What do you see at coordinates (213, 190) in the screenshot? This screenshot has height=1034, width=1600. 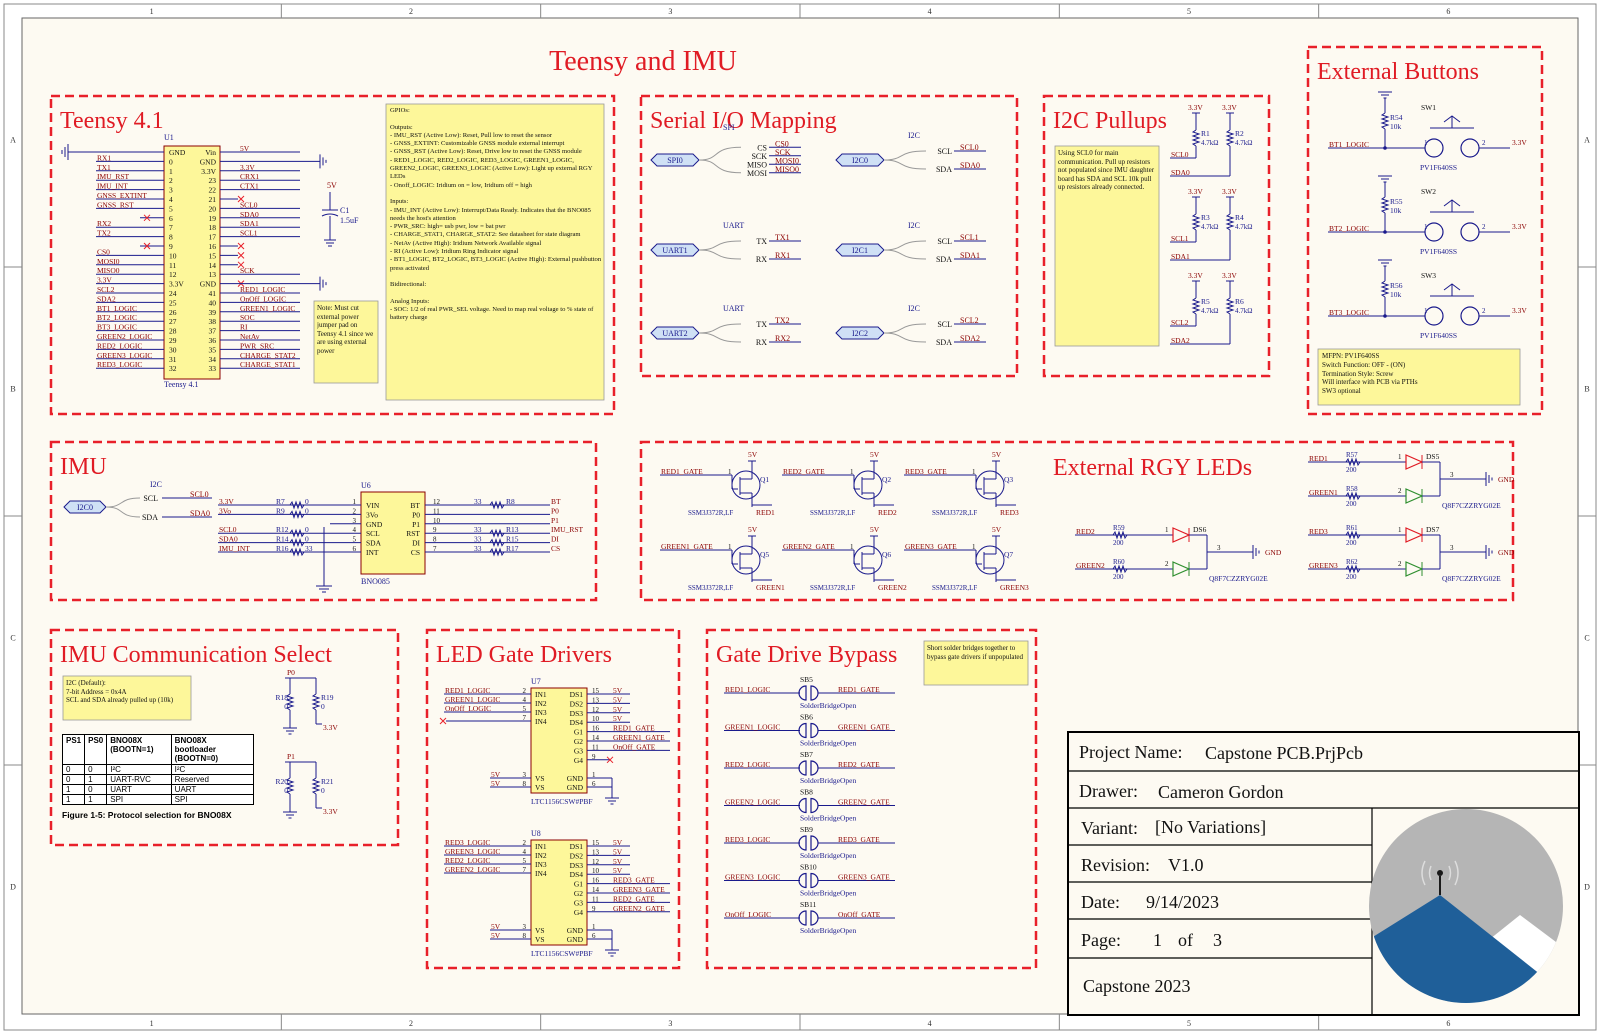 I see `teensy-right-pin: 22` at bounding box center [213, 190].